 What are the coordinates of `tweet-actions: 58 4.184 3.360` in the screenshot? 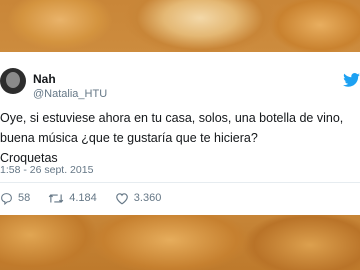 It's located at (80, 198).